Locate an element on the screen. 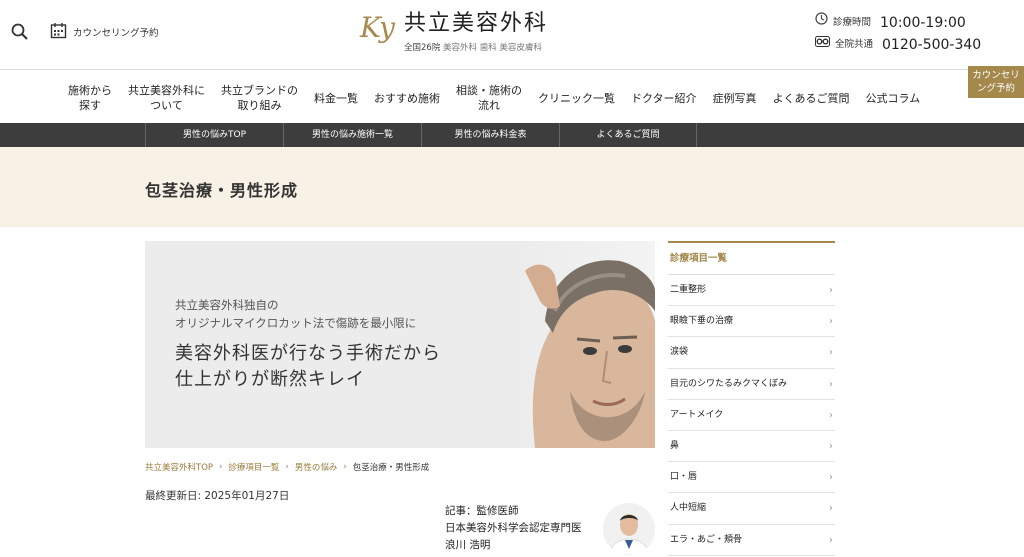 The height and width of the screenshot is (557, 1024). sidebar-item-label: エラ・あご・頬骨 is located at coordinates (706, 539).